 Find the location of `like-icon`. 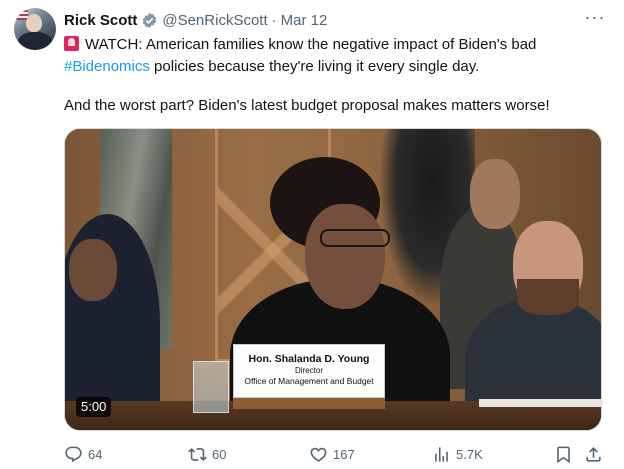

like-icon is located at coordinates (318, 454).